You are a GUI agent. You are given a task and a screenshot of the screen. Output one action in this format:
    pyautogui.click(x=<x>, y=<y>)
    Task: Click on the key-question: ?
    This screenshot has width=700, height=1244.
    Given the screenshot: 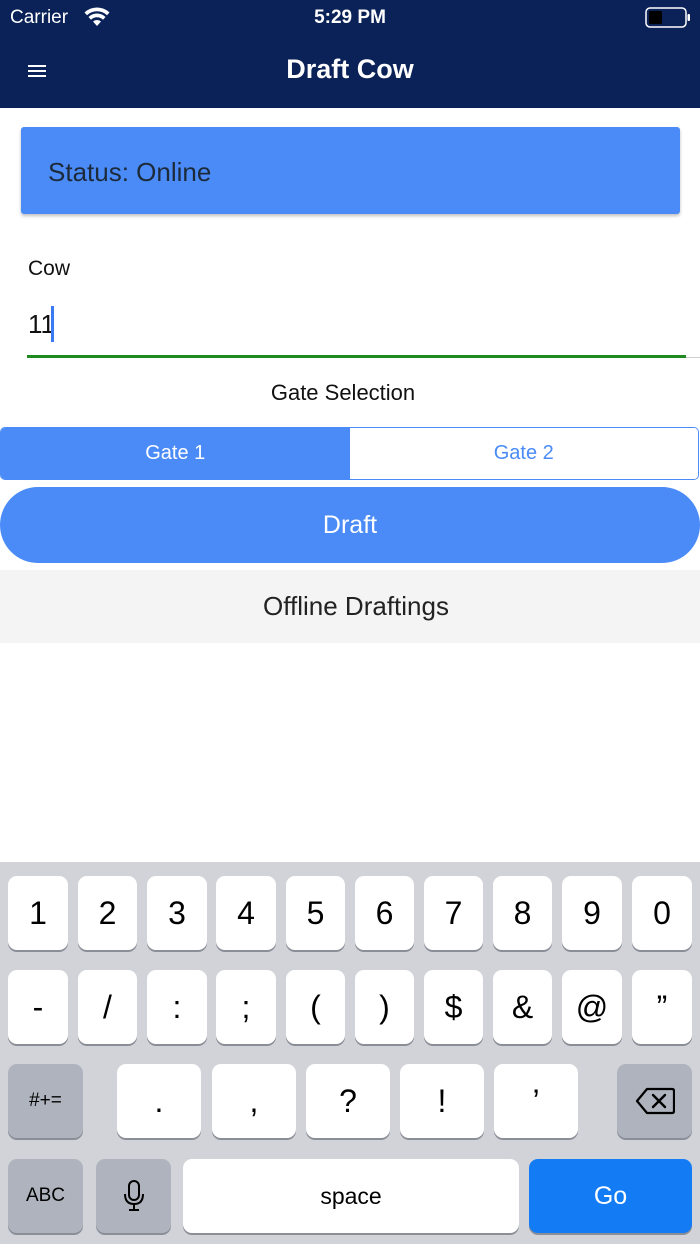 What is the action you would take?
    pyautogui.click(x=348, y=1101)
    